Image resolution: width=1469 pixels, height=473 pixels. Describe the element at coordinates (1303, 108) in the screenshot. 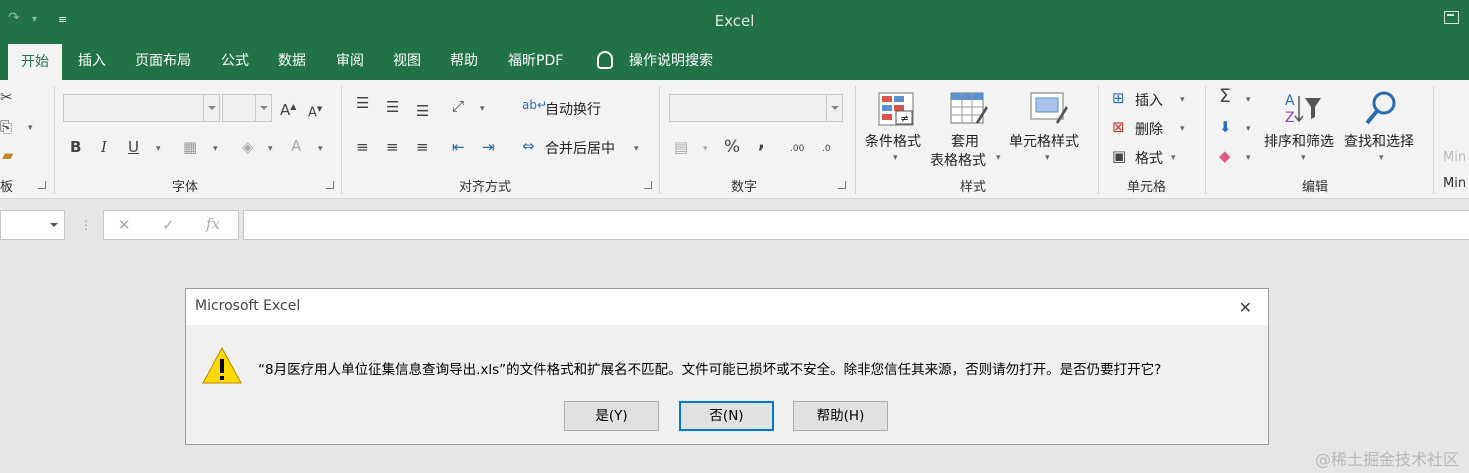

I see `sort-filter-icon: A Z` at that location.